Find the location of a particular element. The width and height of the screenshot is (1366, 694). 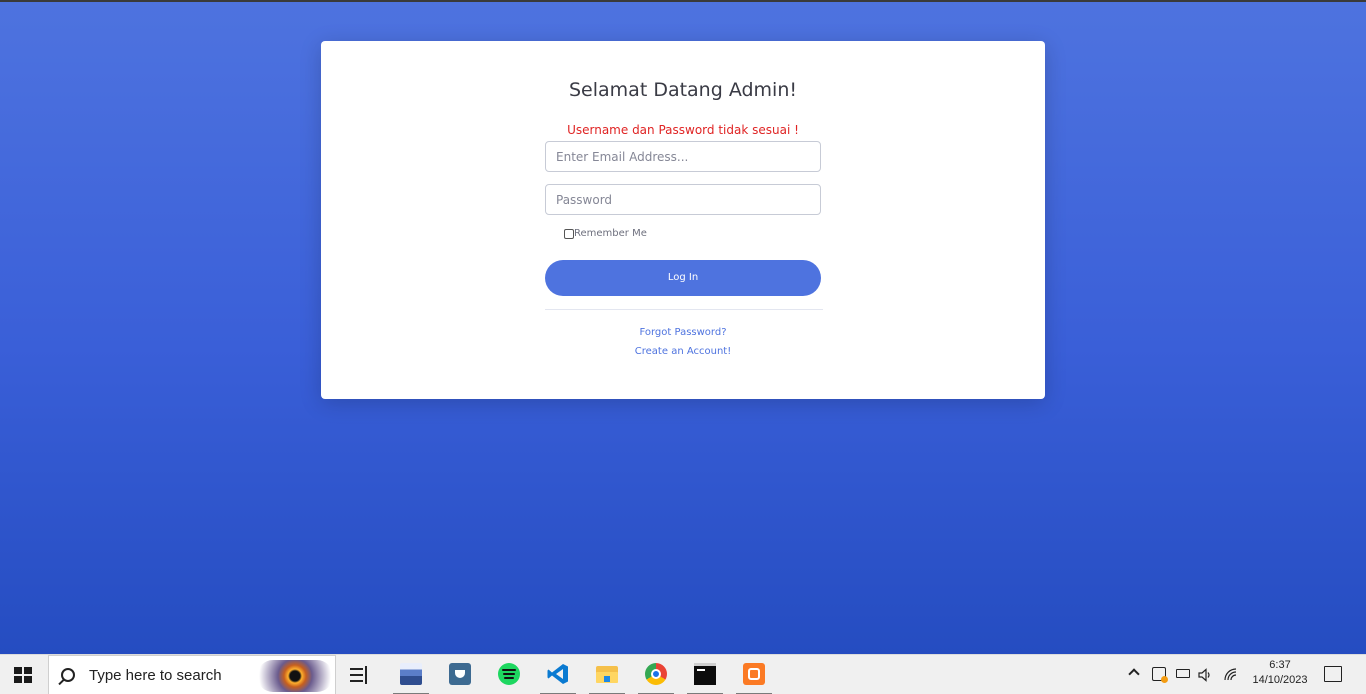

password-field is located at coordinates (683, 199).